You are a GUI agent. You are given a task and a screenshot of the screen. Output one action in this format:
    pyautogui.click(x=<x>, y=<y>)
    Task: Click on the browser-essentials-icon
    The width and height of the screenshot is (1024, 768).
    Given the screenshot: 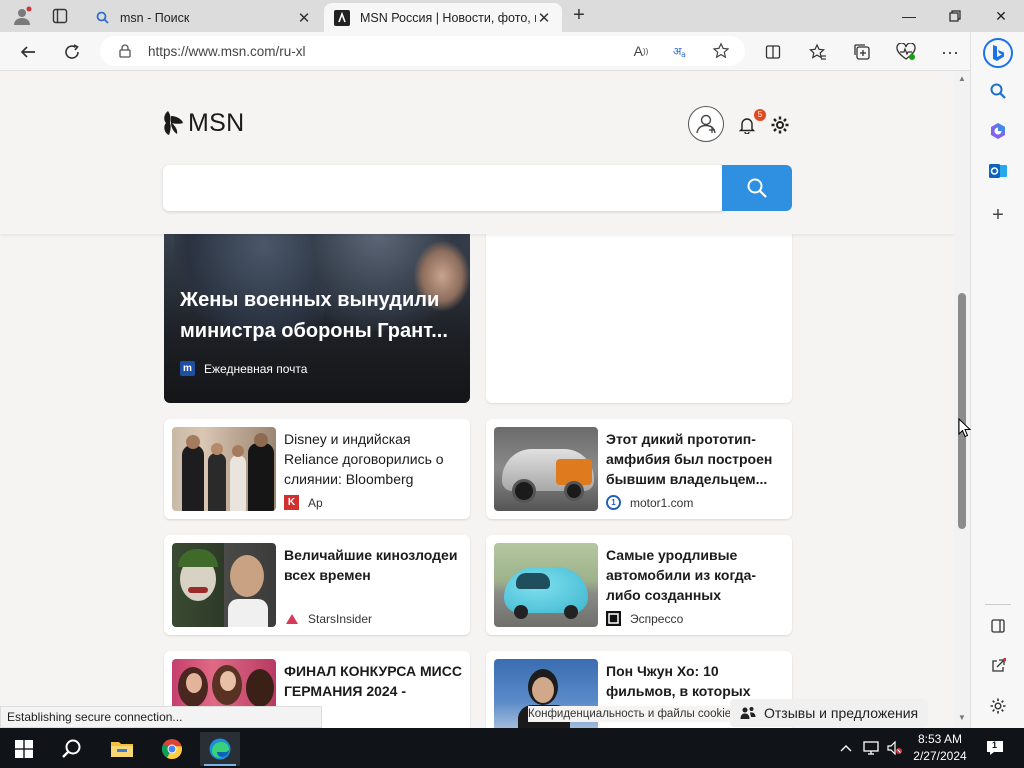 What is the action you would take?
    pyautogui.click(x=906, y=52)
    